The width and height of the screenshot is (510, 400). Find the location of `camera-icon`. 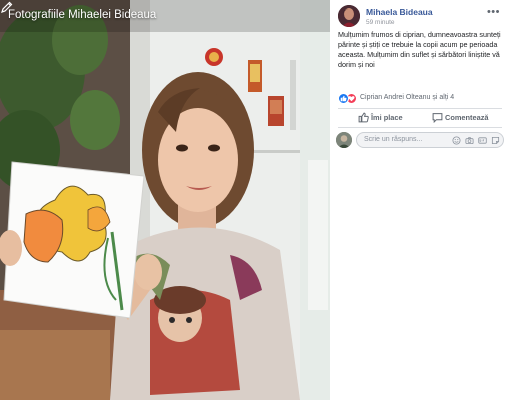

camera-icon is located at coordinates (469, 140).